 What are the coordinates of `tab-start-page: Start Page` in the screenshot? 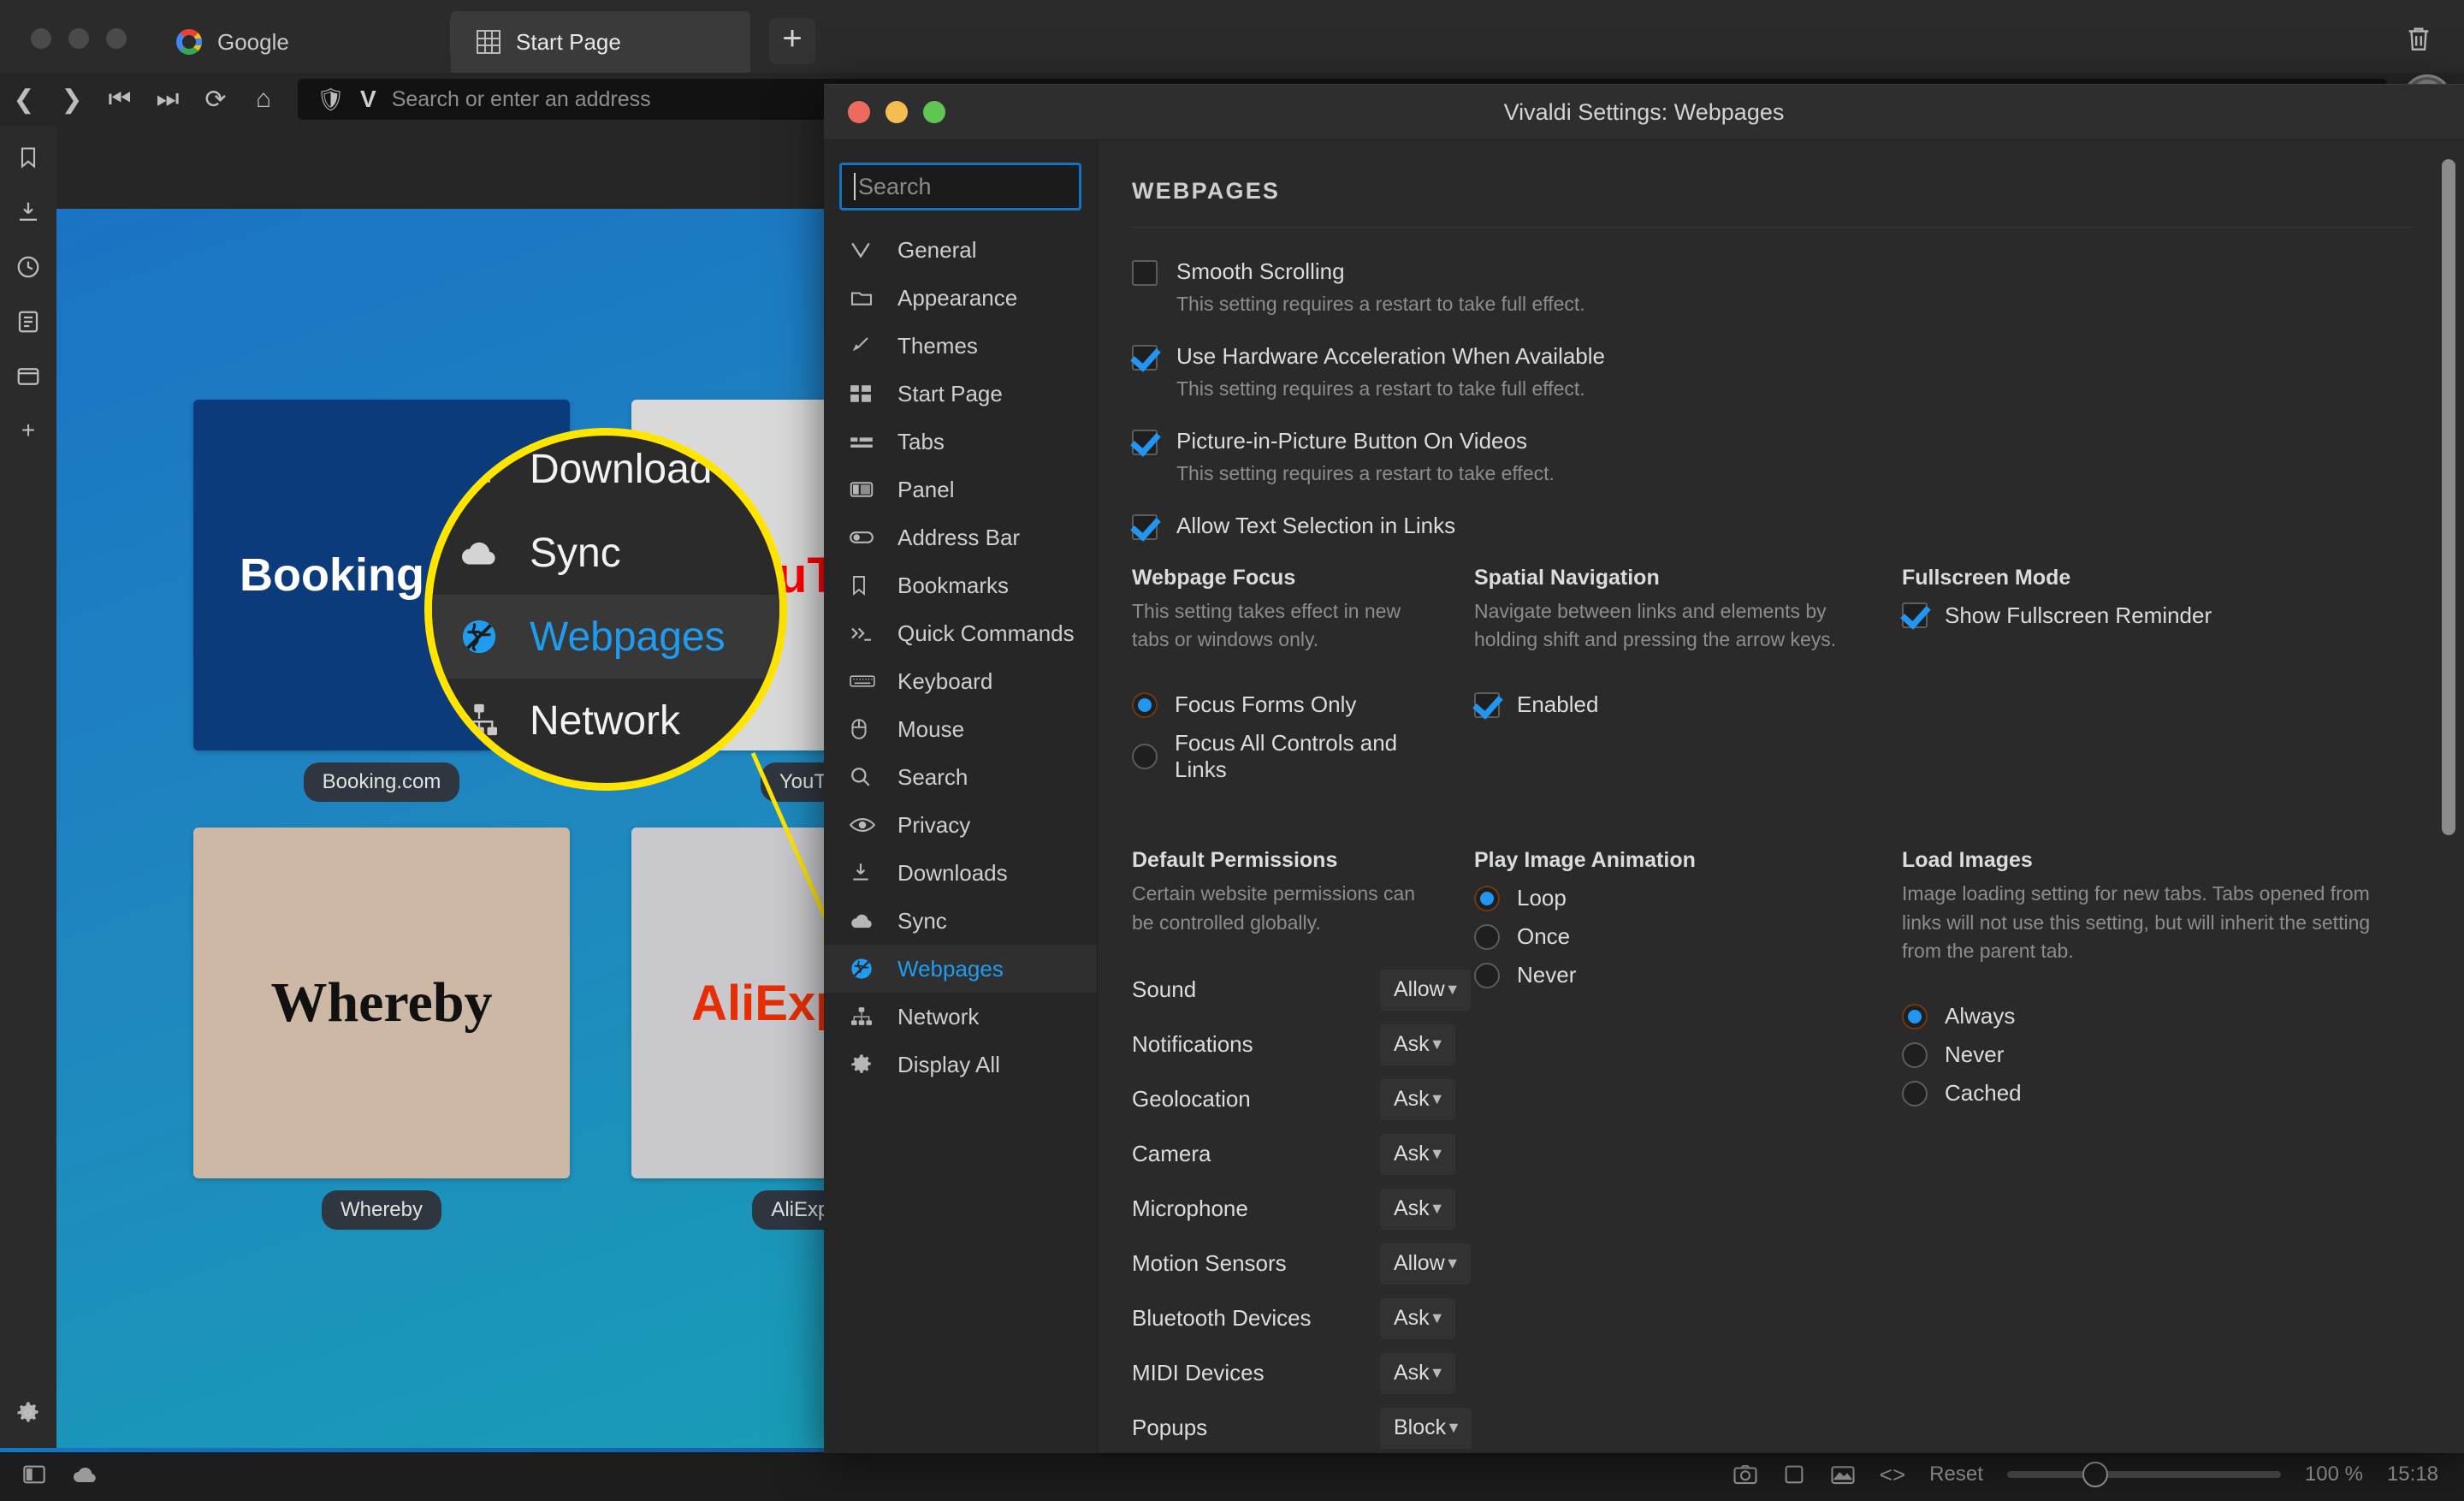 It's located at (600, 42).